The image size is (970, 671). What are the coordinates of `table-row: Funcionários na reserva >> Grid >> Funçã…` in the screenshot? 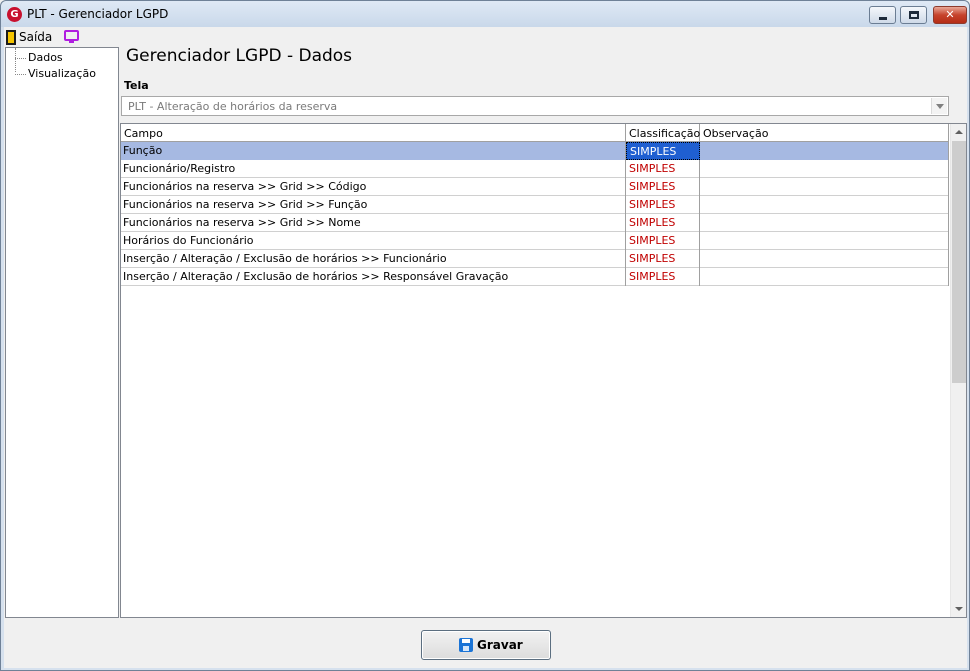 It's located at (535, 205).